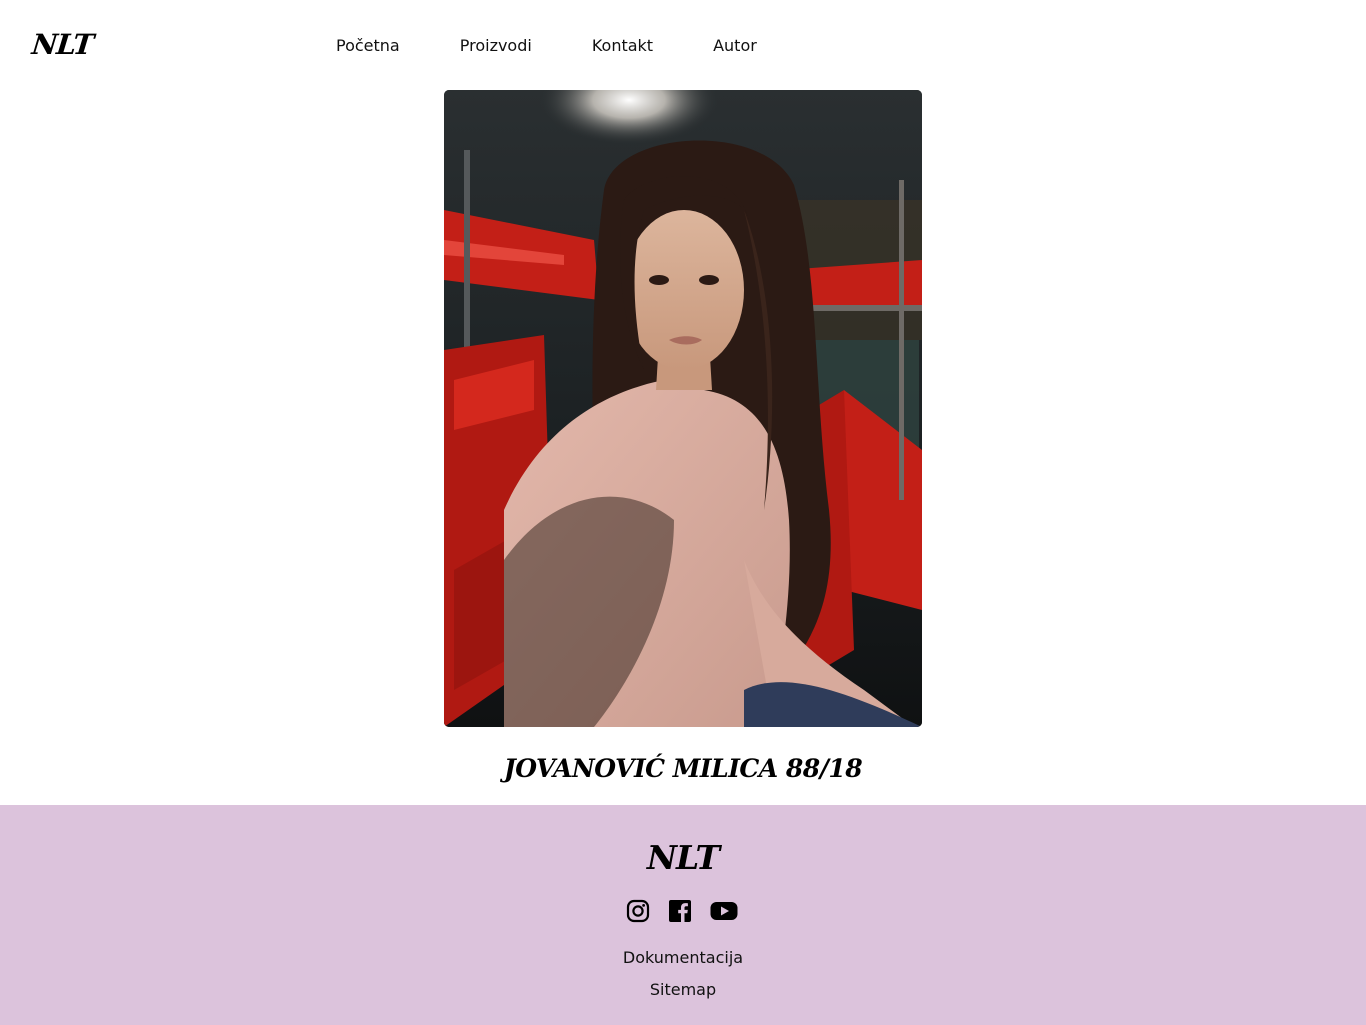  I want to click on author-name: JOVANOVIĆ MILICA 88/18, so click(683, 768).